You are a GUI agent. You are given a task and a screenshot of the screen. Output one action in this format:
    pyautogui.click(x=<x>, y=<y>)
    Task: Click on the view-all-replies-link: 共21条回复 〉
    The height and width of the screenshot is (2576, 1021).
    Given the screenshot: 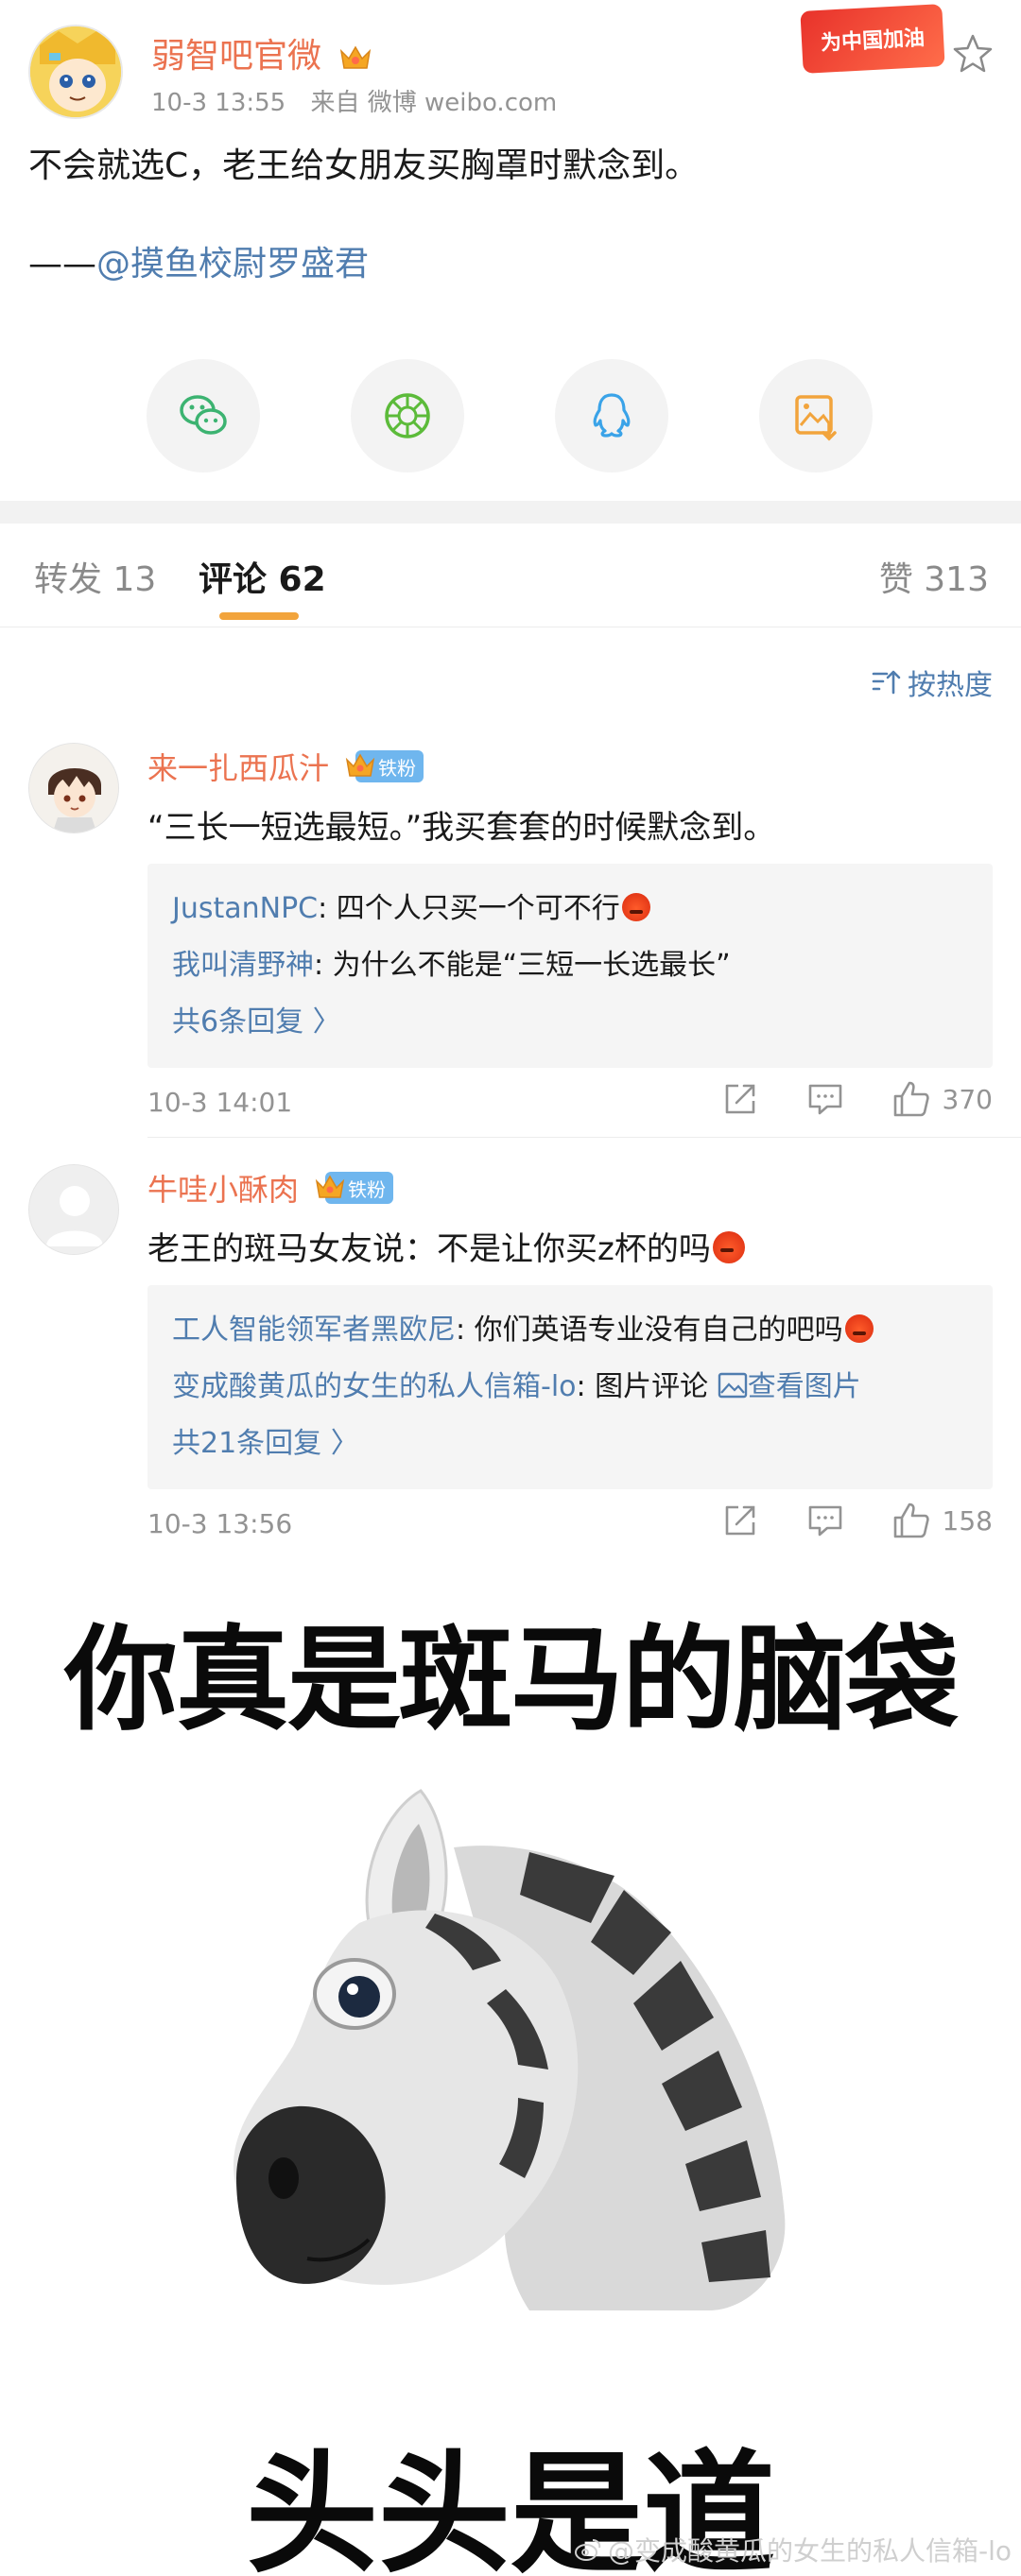 What is the action you would take?
    pyautogui.click(x=570, y=1444)
    